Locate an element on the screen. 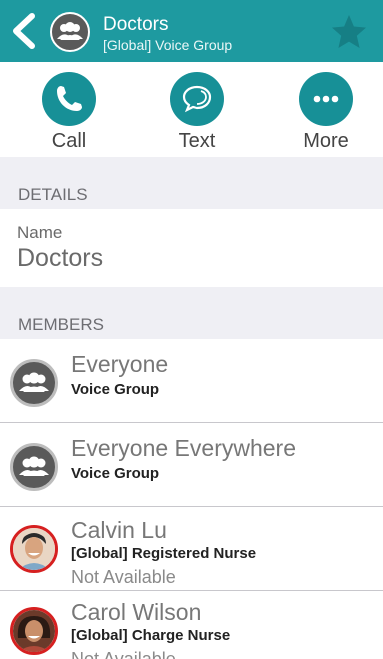  phone-icon is located at coordinates (69, 98).